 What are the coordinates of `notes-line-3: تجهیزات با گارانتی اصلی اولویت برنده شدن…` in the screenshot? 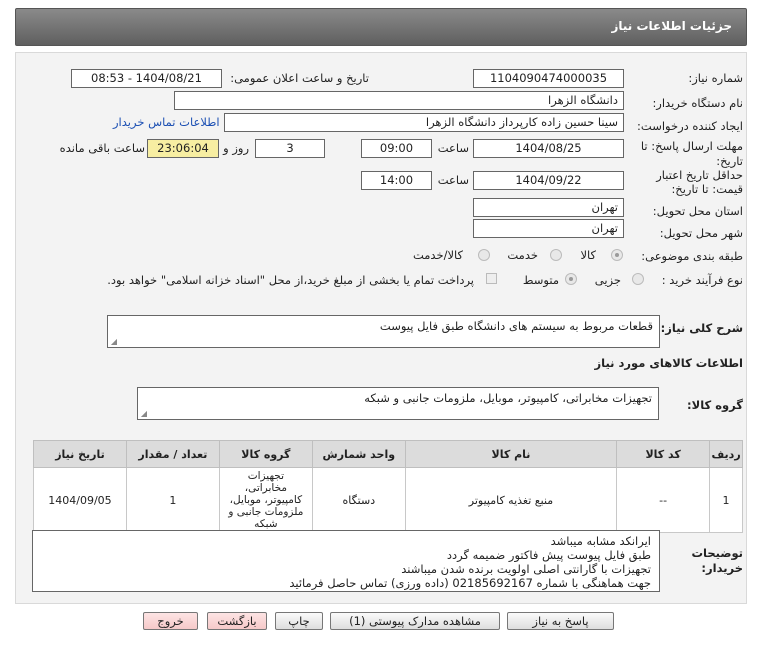 It's located at (526, 569).